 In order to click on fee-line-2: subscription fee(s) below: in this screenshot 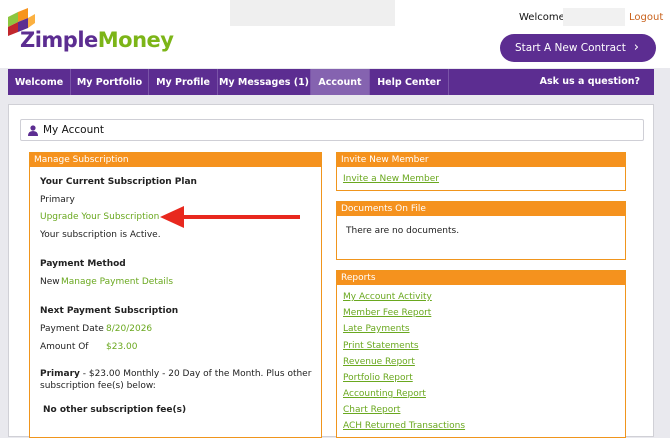, I will do `click(98, 386)`.